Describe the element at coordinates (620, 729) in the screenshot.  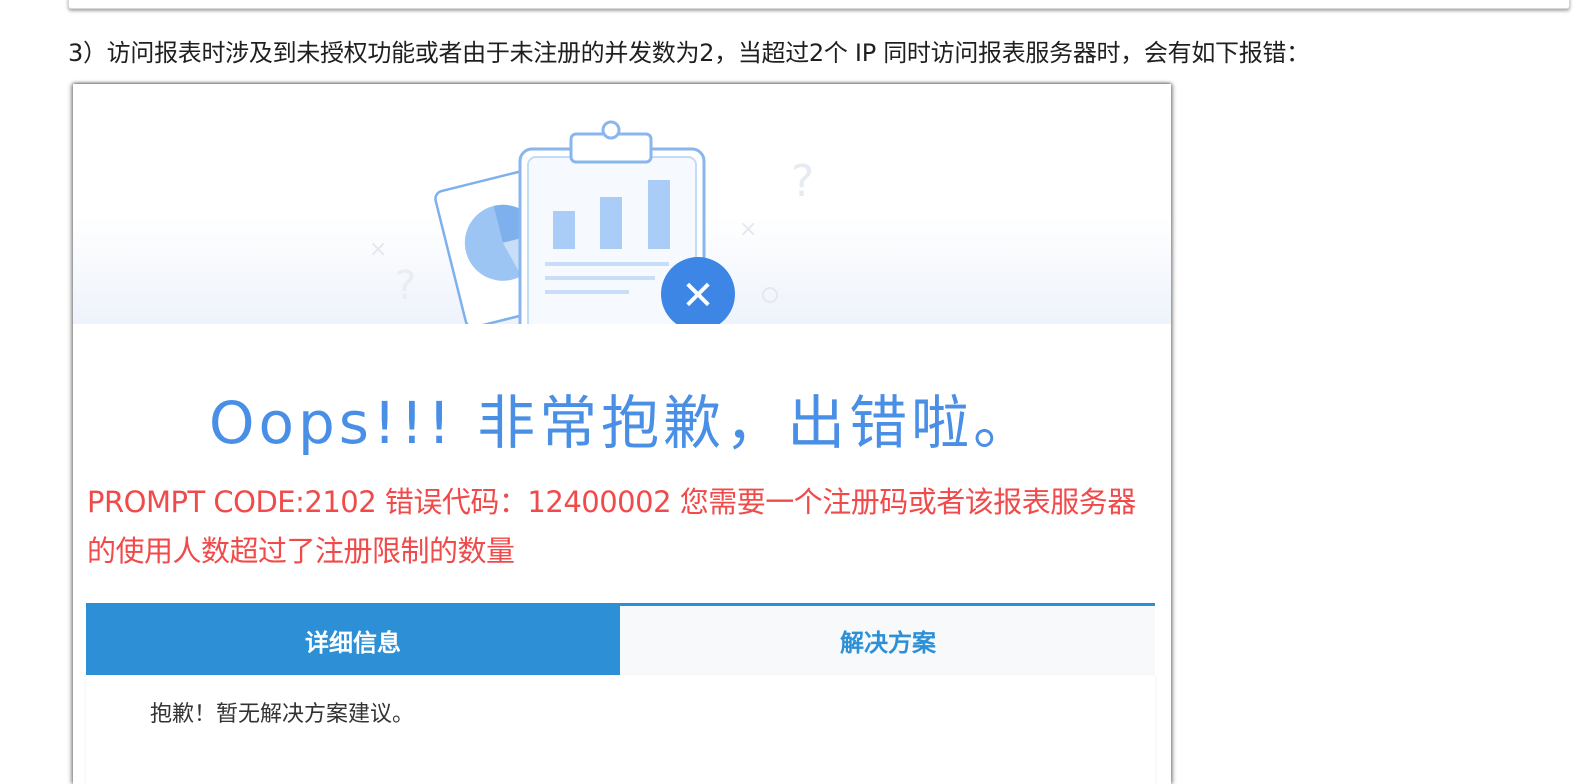
I see `tab-panel: 抱歉！暂无解决方案建议。` at that location.